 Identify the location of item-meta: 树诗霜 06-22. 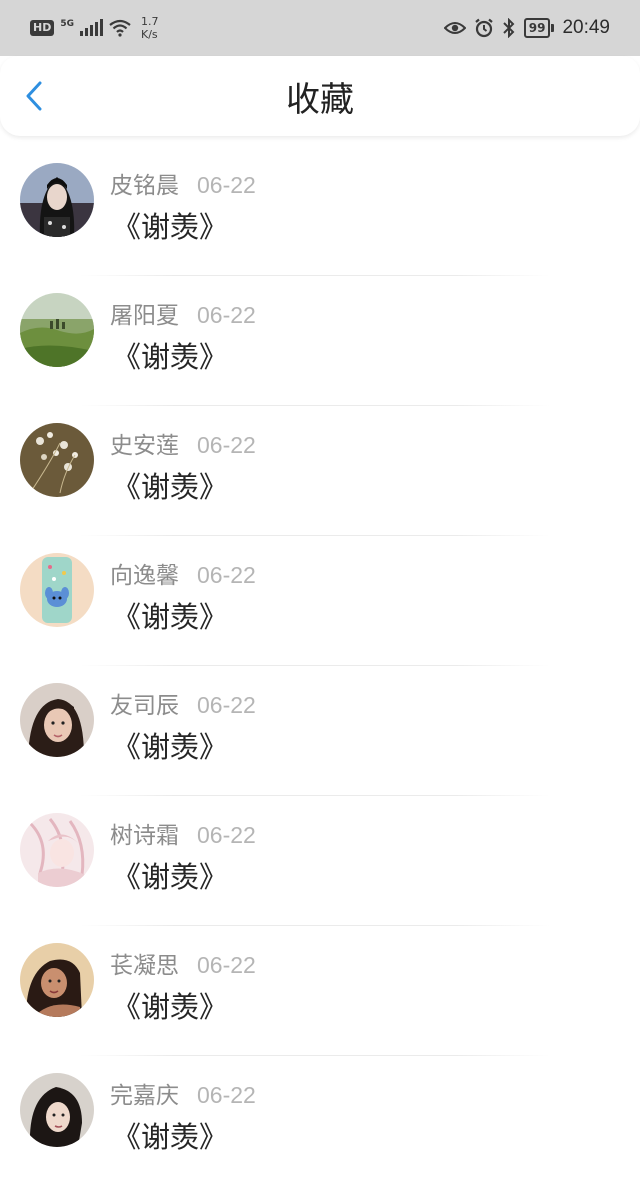
(183, 833).